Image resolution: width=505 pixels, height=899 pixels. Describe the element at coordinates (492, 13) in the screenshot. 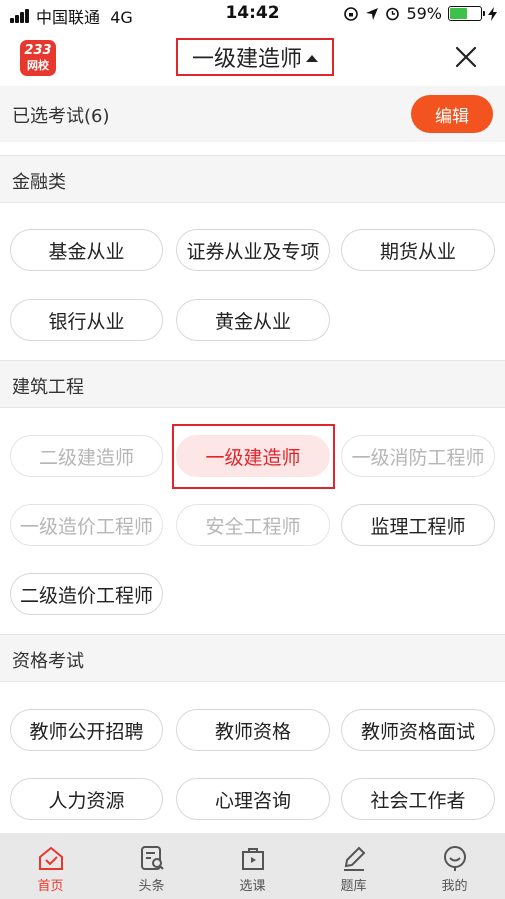

I see `charging-icon` at that location.